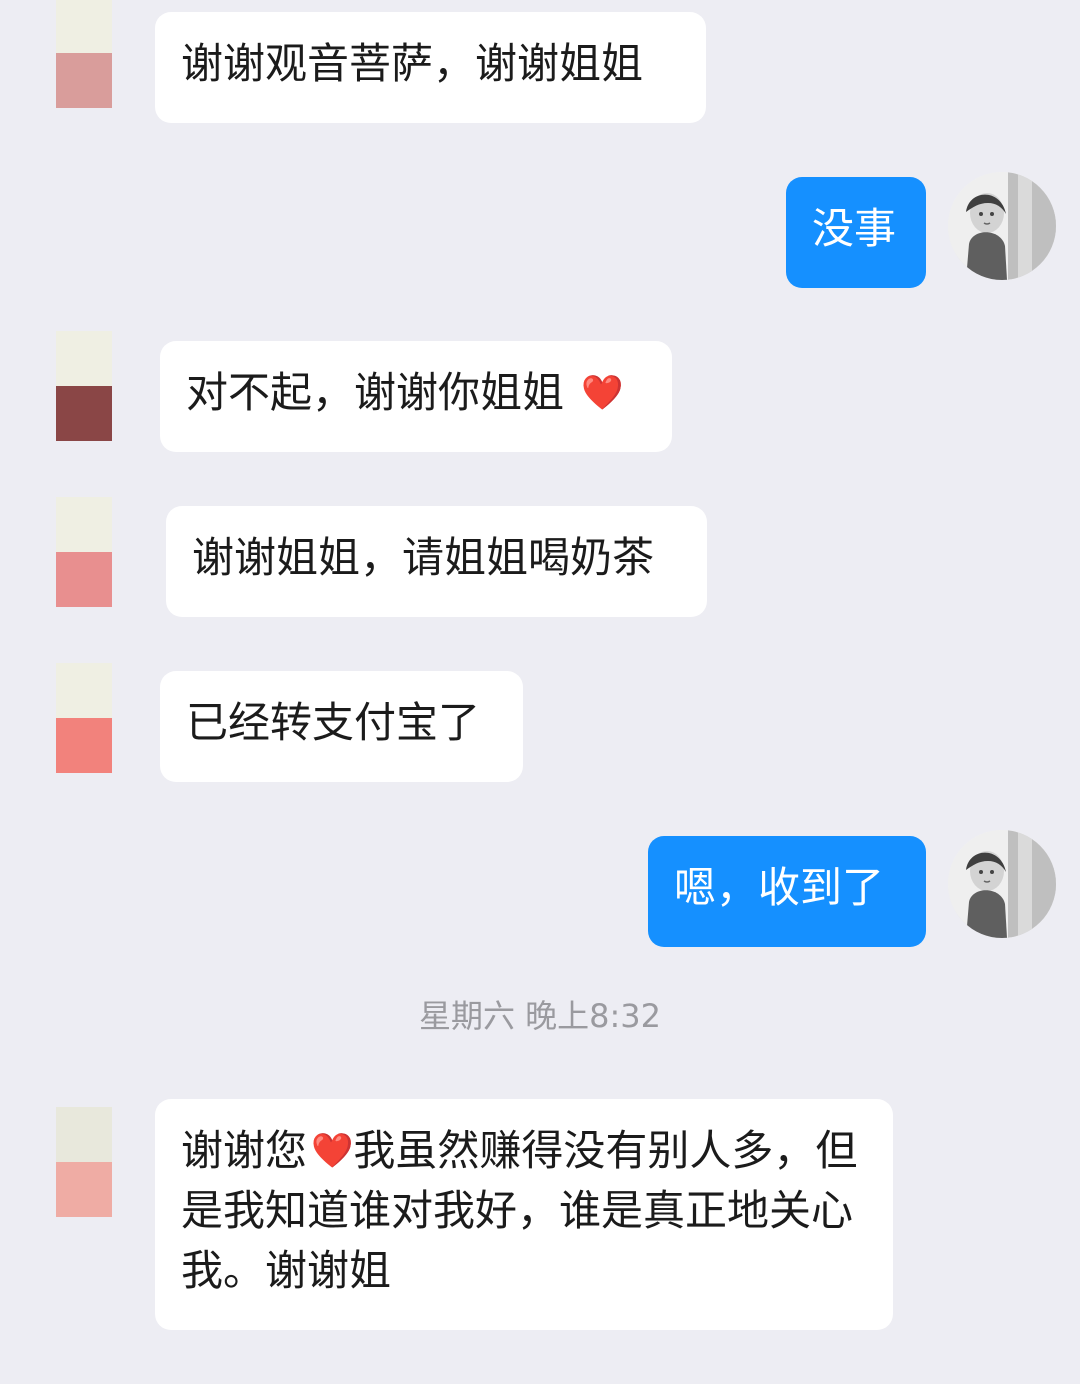 The image size is (1080, 1384). I want to click on message-timestamp: 星期六 晚上8:32, so click(540, 1016).